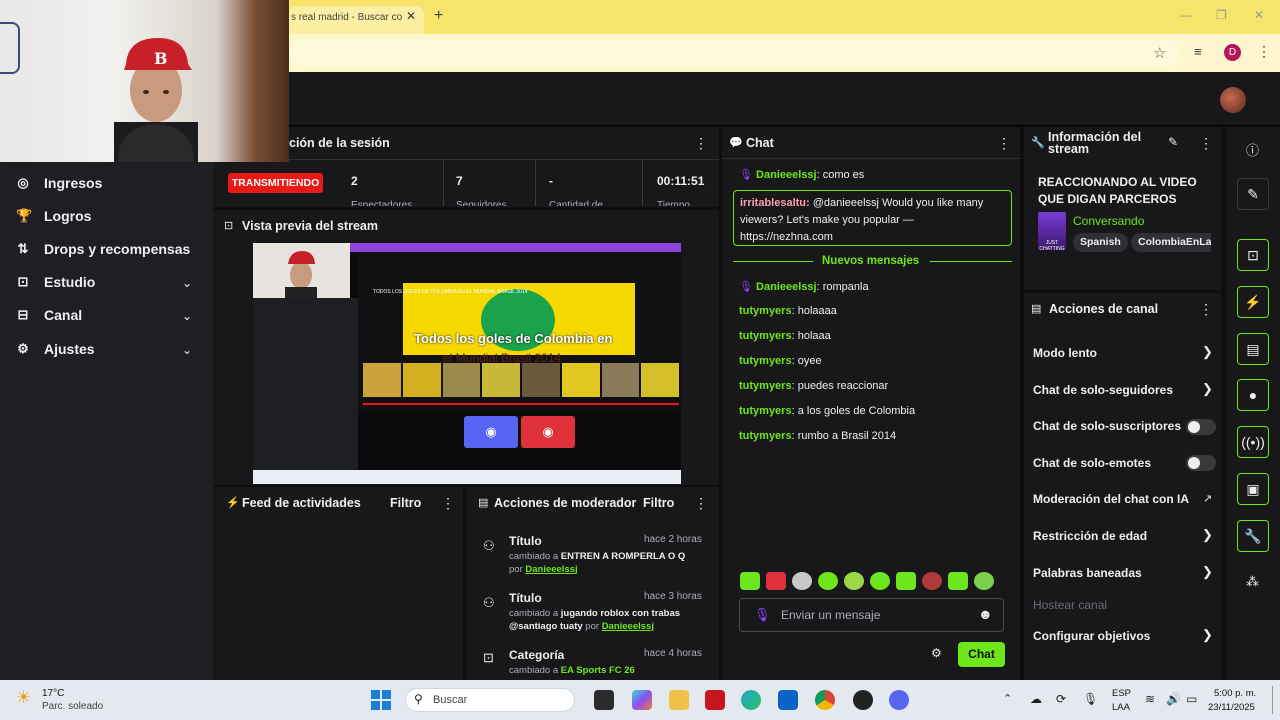  What do you see at coordinates (1121, 707) in the screenshot?
I see `lang-bottom: LAA` at bounding box center [1121, 707].